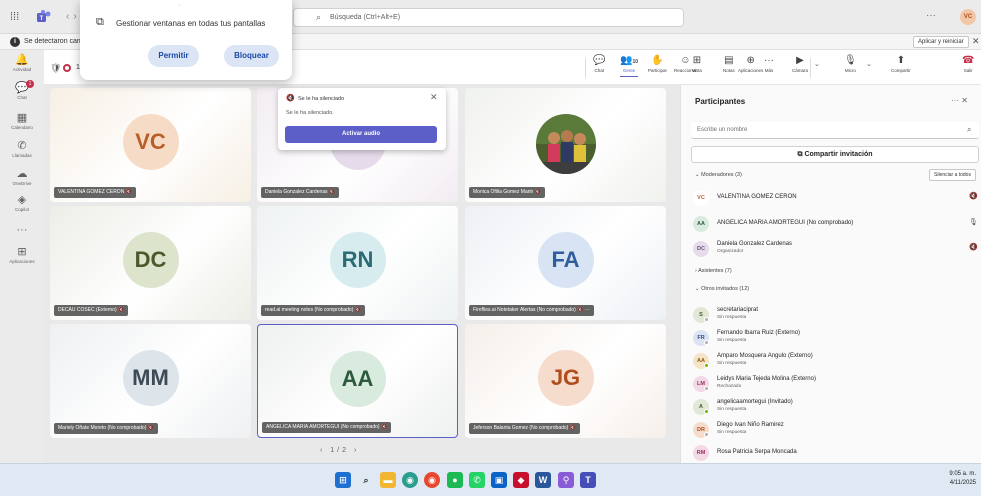 The height and width of the screenshot is (496, 981). What do you see at coordinates (565, 145) in the screenshot?
I see `video-tile: Monica Ofilia Gomez Marin 🔇` at bounding box center [565, 145].